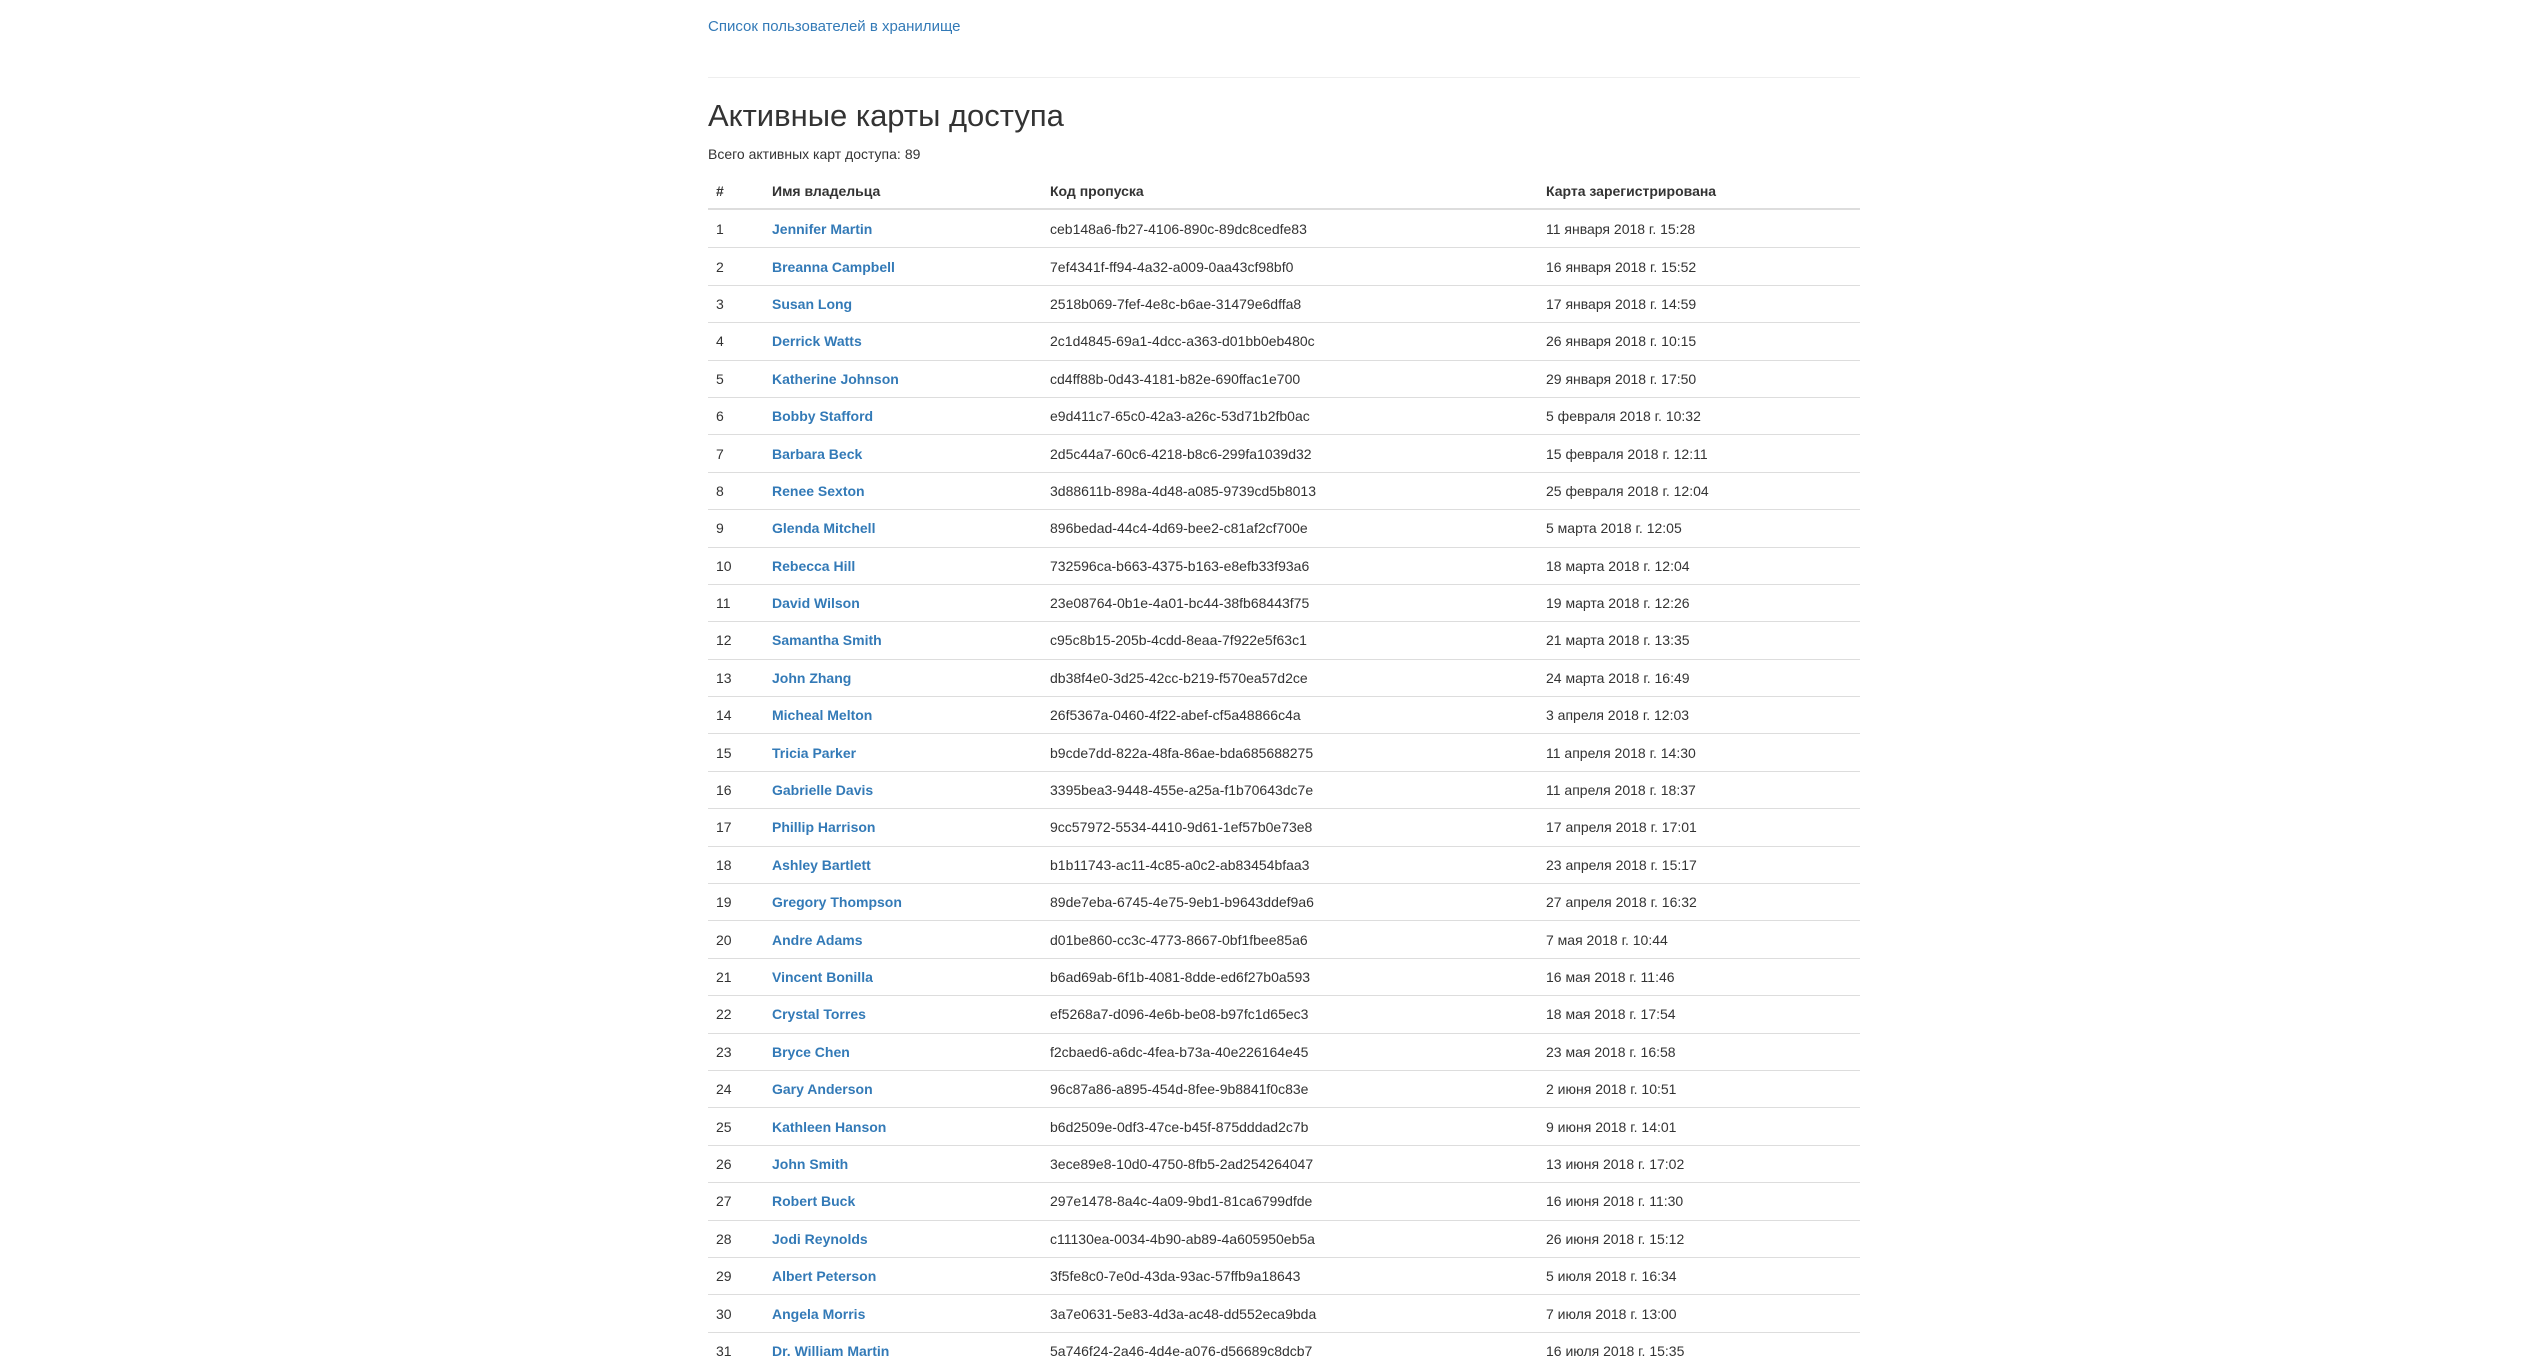 This screenshot has width=2542, height=1369. I want to click on row-number: 28, so click(724, 1238).